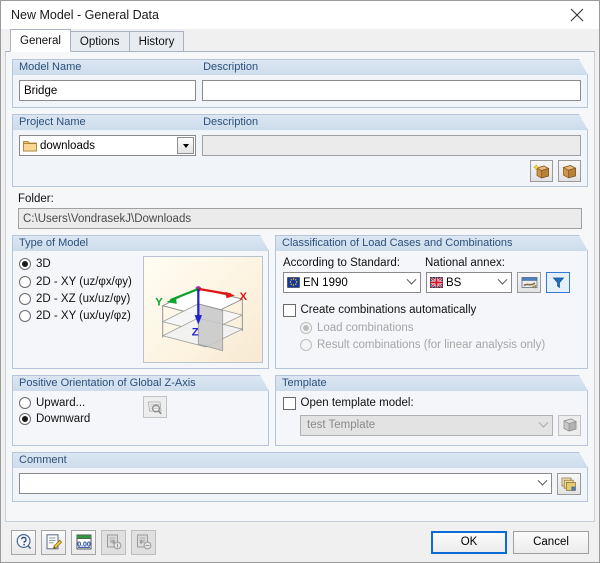 This screenshot has width=600, height=563. I want to click on project-name-group-body: downloads, so click(300, 158).